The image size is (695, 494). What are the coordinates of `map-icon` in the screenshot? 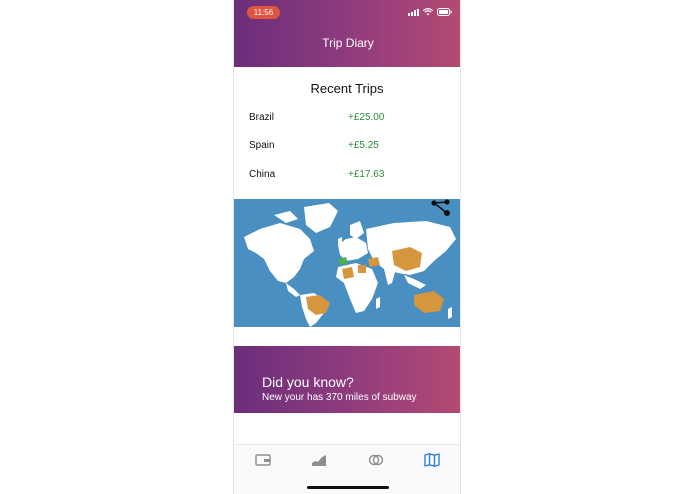 It's located at (432, 462).